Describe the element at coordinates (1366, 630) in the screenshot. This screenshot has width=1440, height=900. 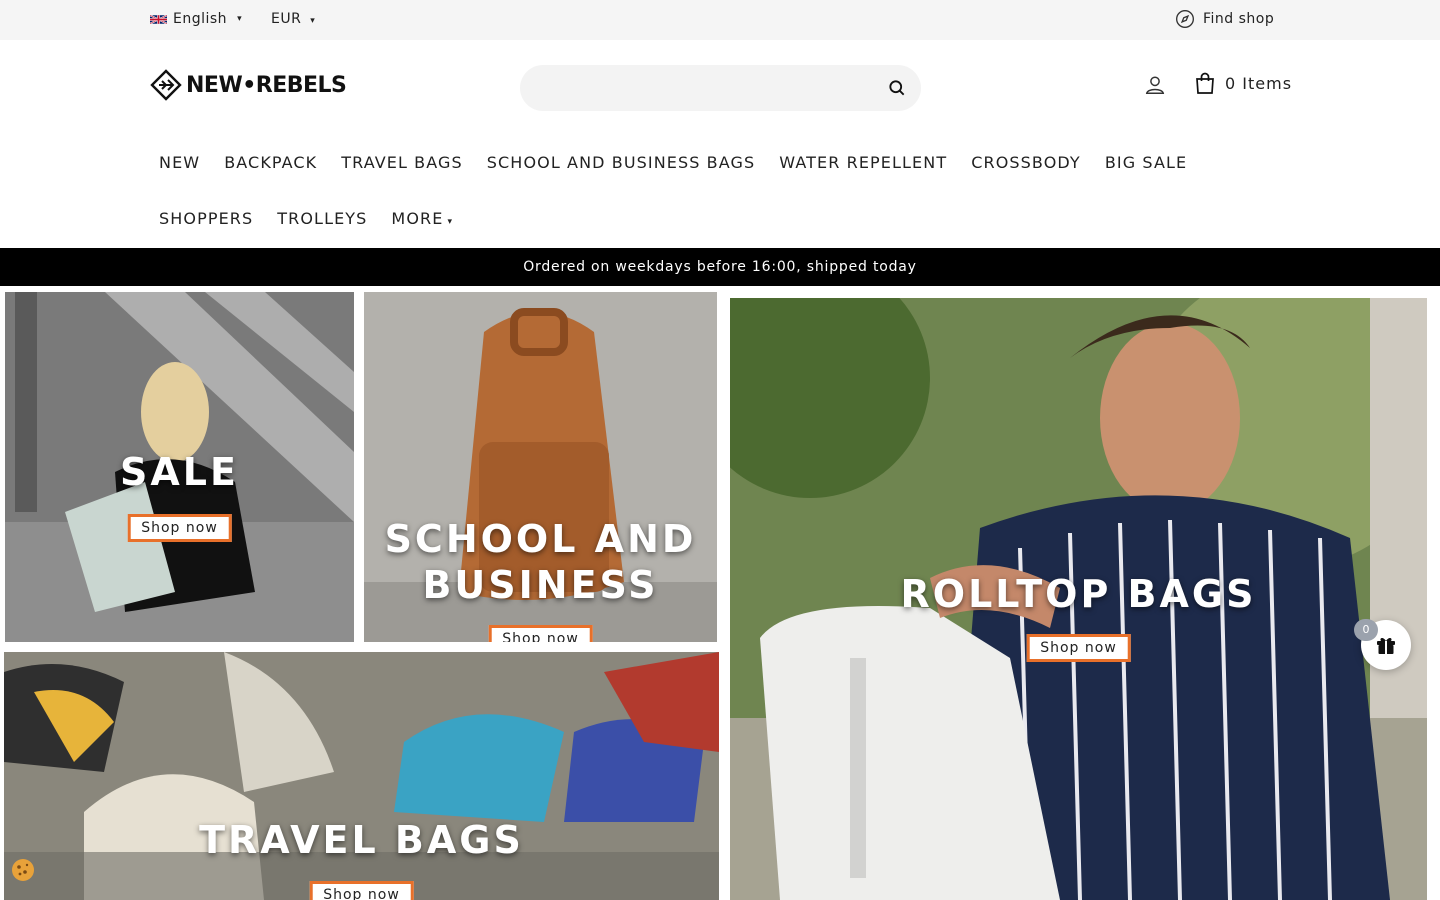
I see `gift-count-badge: 0` at that location.